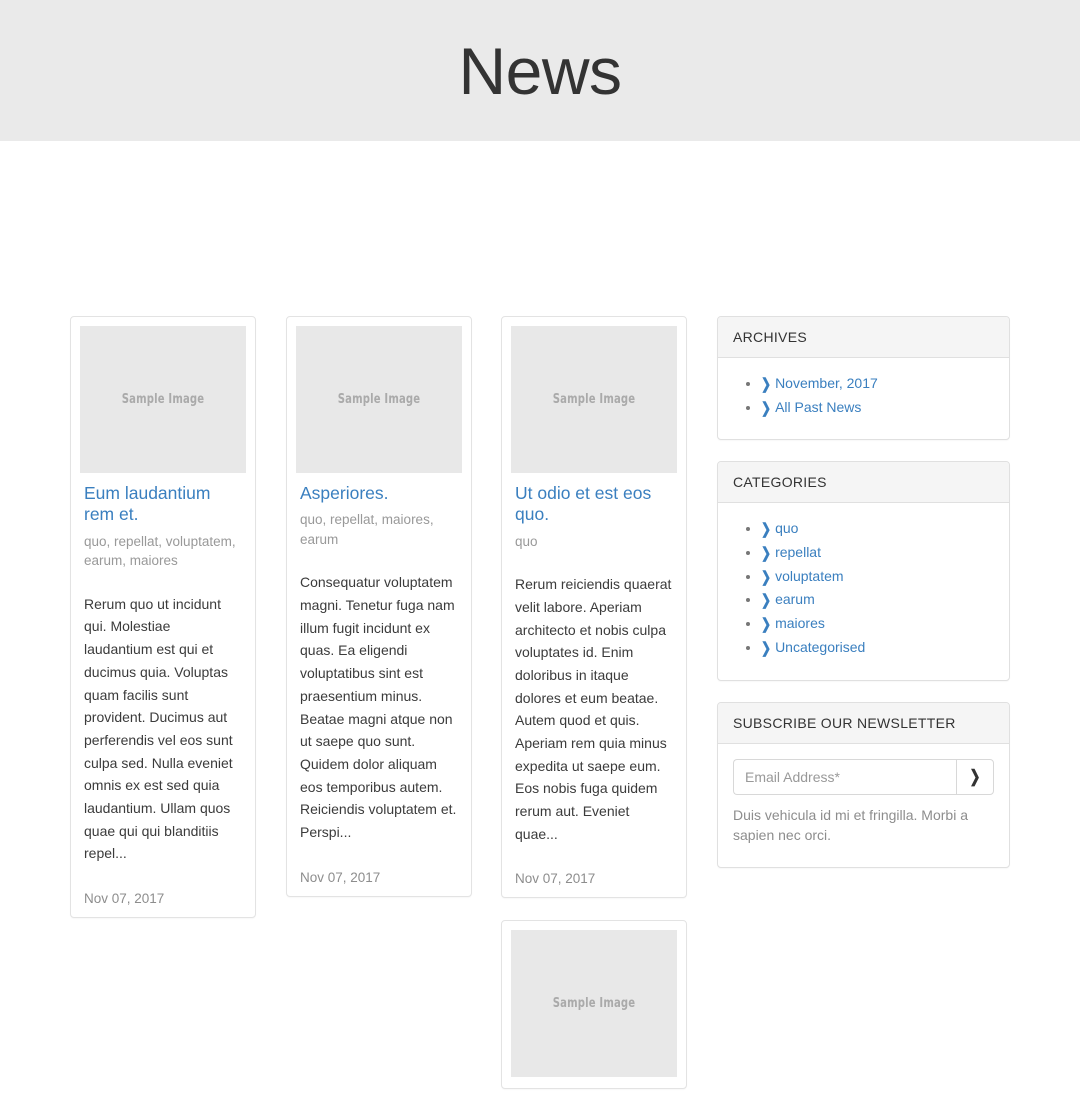  I want to click on category-link-repellat: ❯ repellat, so click(791, 553).